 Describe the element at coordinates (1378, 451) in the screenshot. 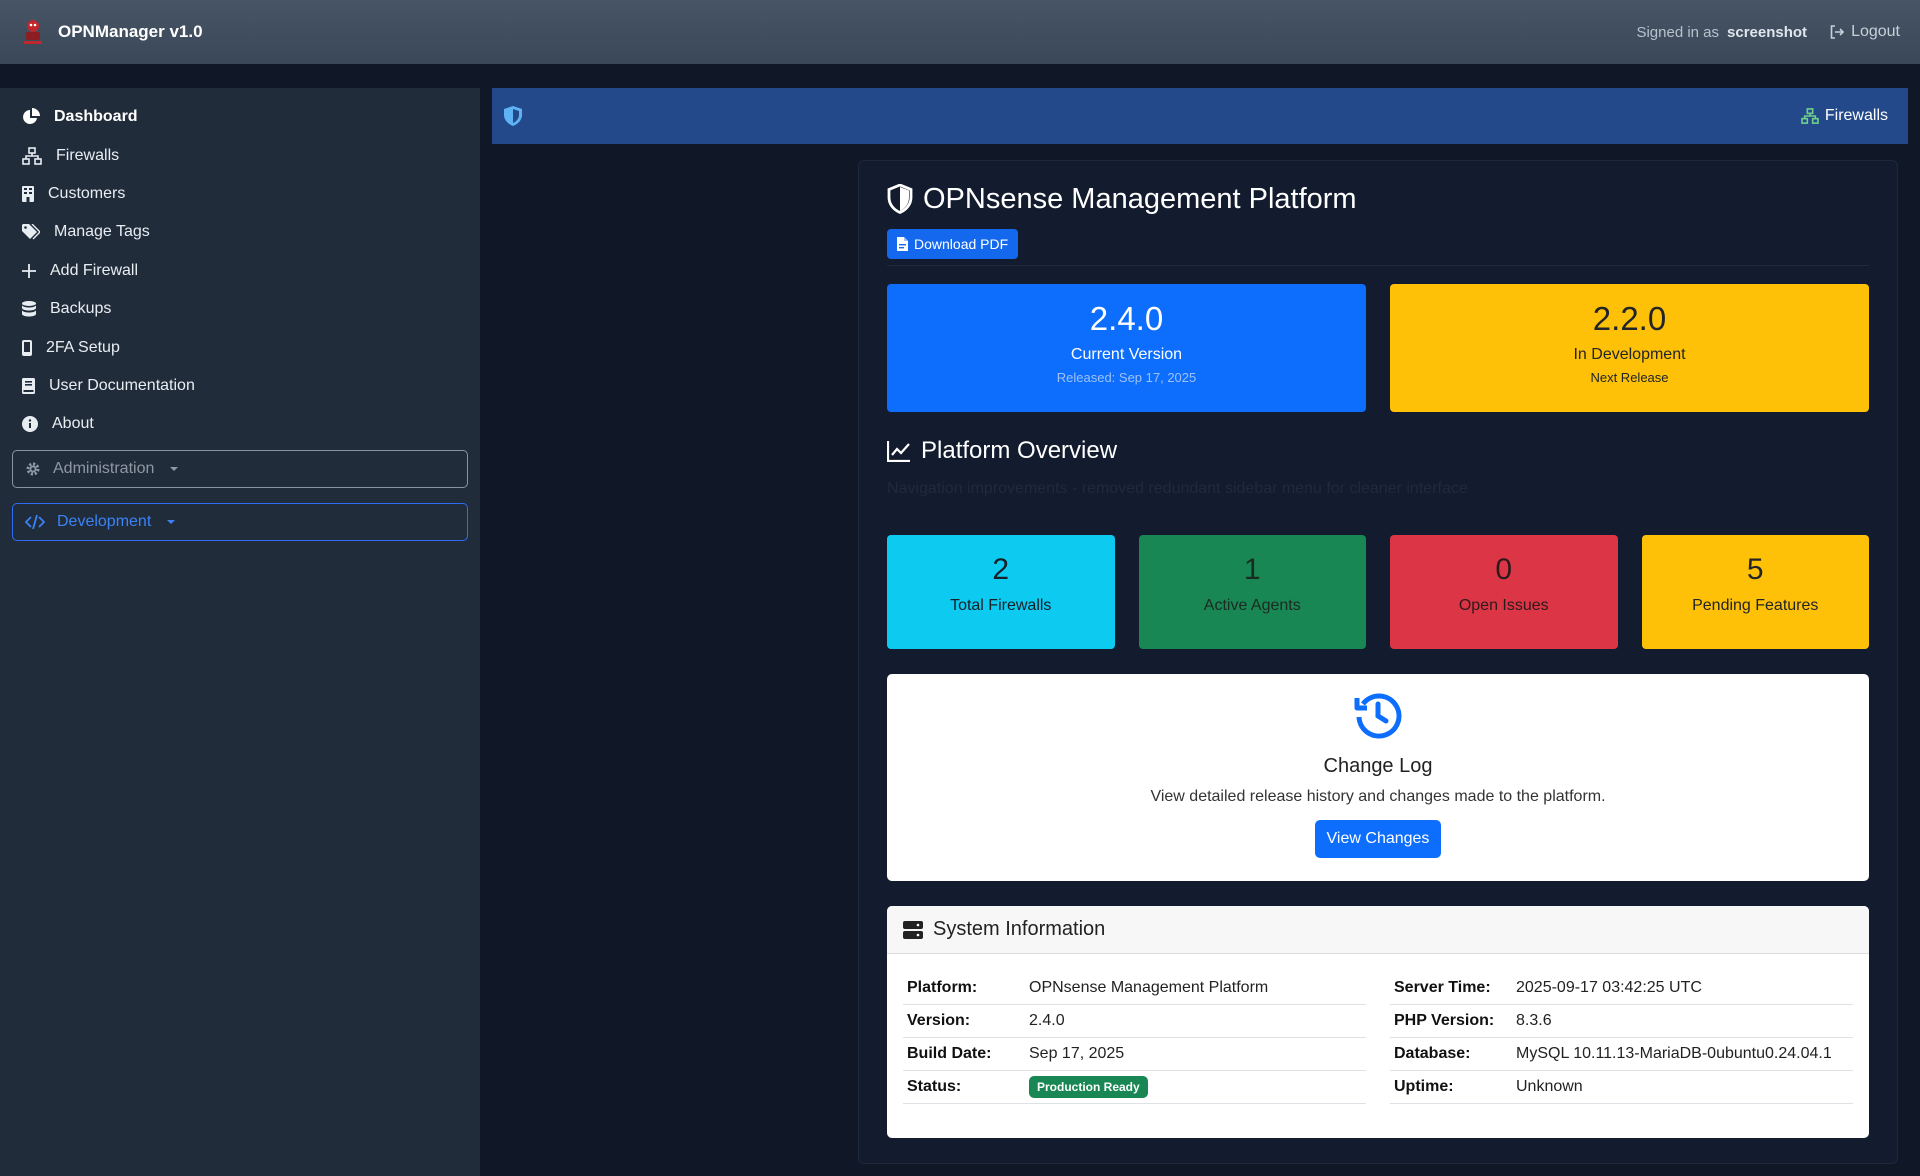

I see `platform-overview-heading: Platform Overview` at that location.